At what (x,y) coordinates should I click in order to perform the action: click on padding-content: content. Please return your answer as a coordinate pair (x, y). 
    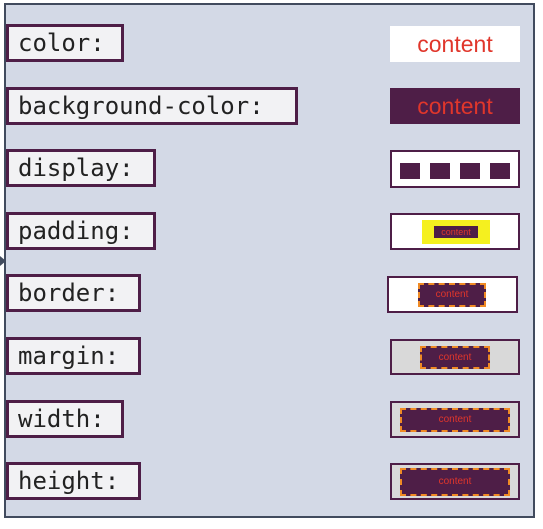
    Looking at the image, I should click on (456, 232).